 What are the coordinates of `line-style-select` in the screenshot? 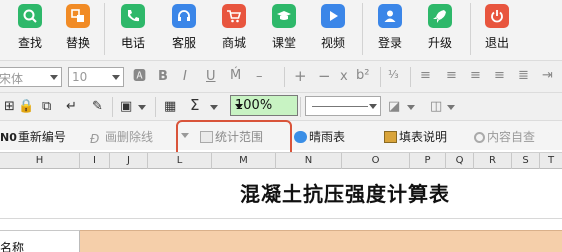 It's located at (343, 106).